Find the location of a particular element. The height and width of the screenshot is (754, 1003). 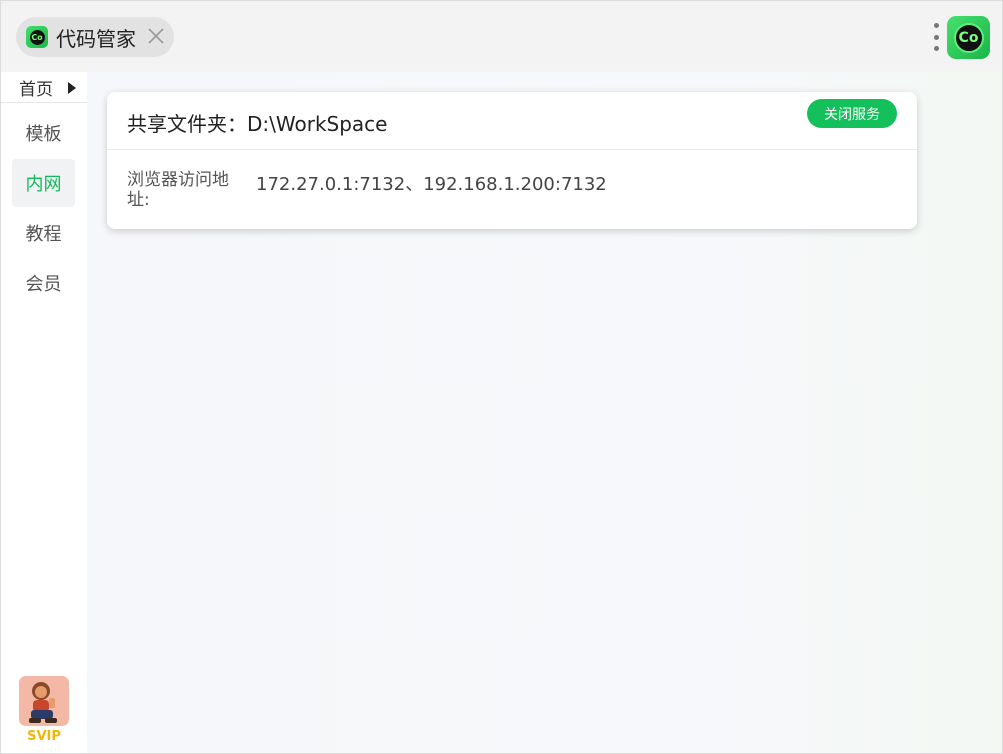

close-icon is located at coordinates (156, 36).